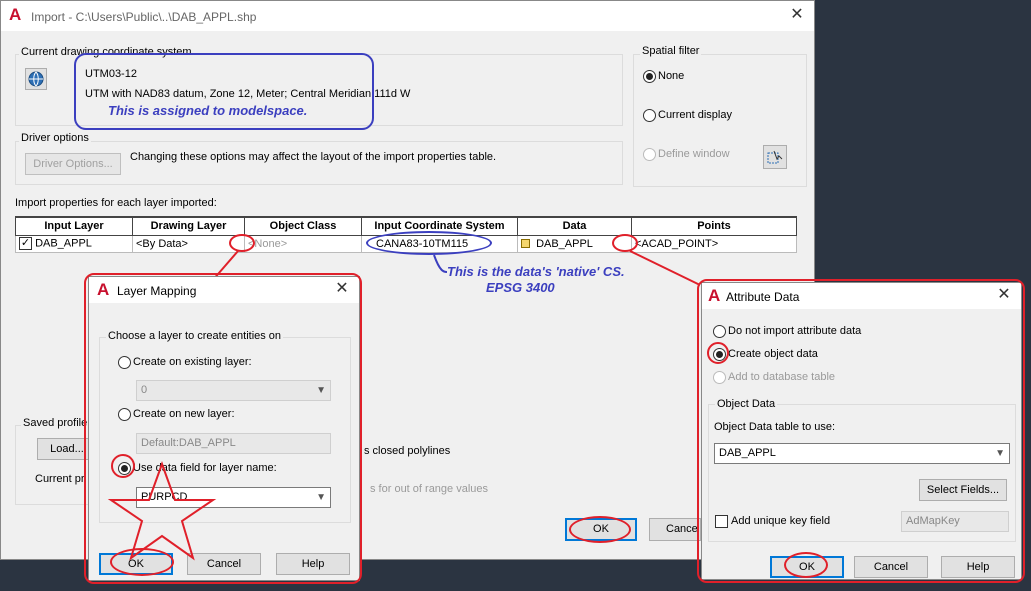 The width and height of the screenshot is (1031, 591). What do you see at coordinates (429, 489) in the screenshot?
I see `out-of-range-text: s for out of range values` at bounding box center [429, 489].